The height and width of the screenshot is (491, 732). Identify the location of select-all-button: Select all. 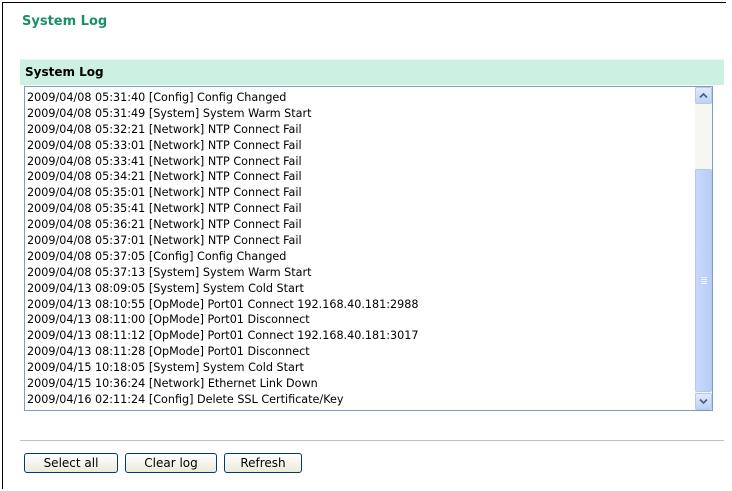
(71, 463).